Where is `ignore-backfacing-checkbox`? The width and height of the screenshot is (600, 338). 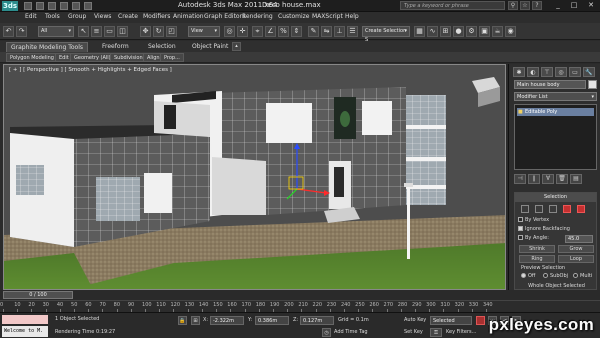 ignore-backfacing-checkbox is located at coordinates (520, 228).